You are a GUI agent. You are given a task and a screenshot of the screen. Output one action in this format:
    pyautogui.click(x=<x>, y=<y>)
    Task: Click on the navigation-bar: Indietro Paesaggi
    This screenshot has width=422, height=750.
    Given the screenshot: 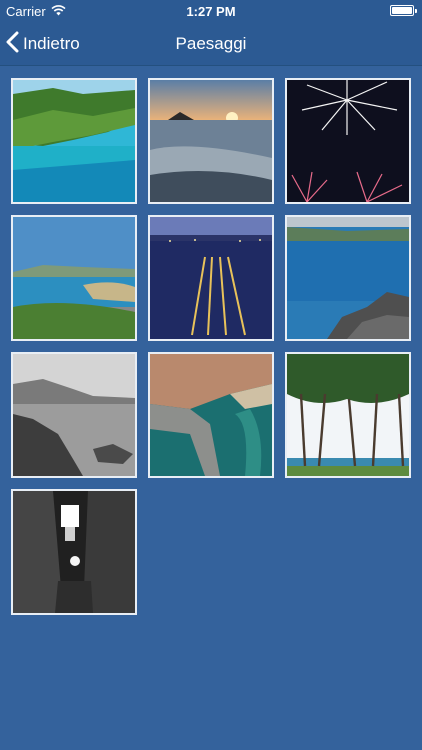 What is the action you would take?
    pyautogui.click(x=211, y=44)
    